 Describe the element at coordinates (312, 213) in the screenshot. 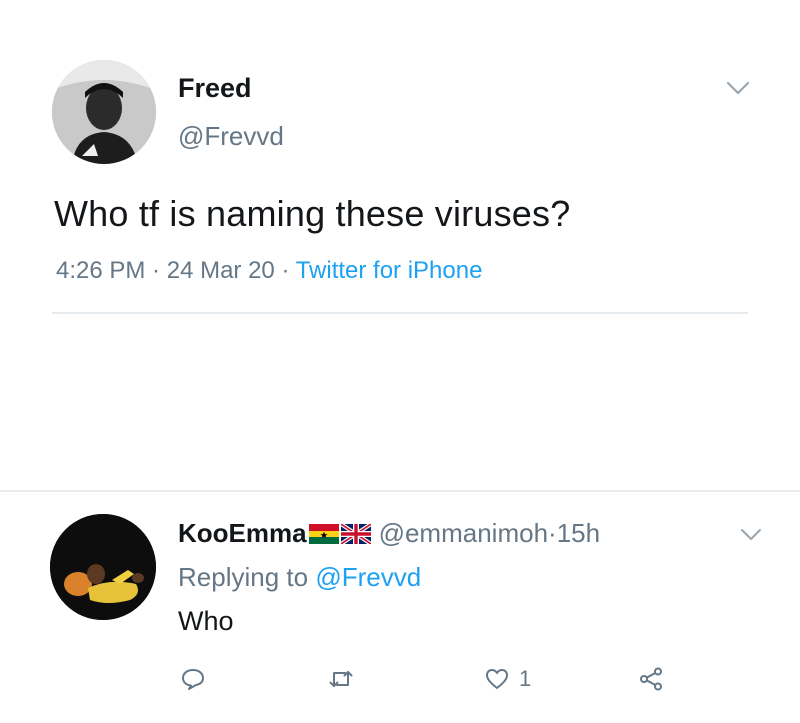

I see `tweet-text: Who tf is naming these viruses?` at that location.